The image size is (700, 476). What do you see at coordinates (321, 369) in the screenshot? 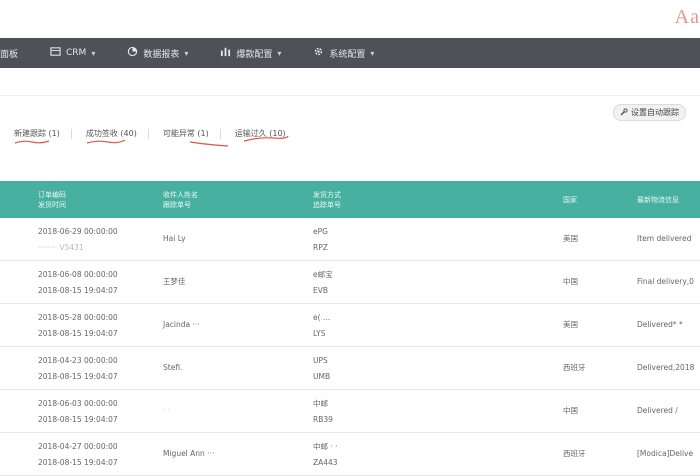
I see `shipping-cell: UPS UMB` at bounding box center [321, 369].